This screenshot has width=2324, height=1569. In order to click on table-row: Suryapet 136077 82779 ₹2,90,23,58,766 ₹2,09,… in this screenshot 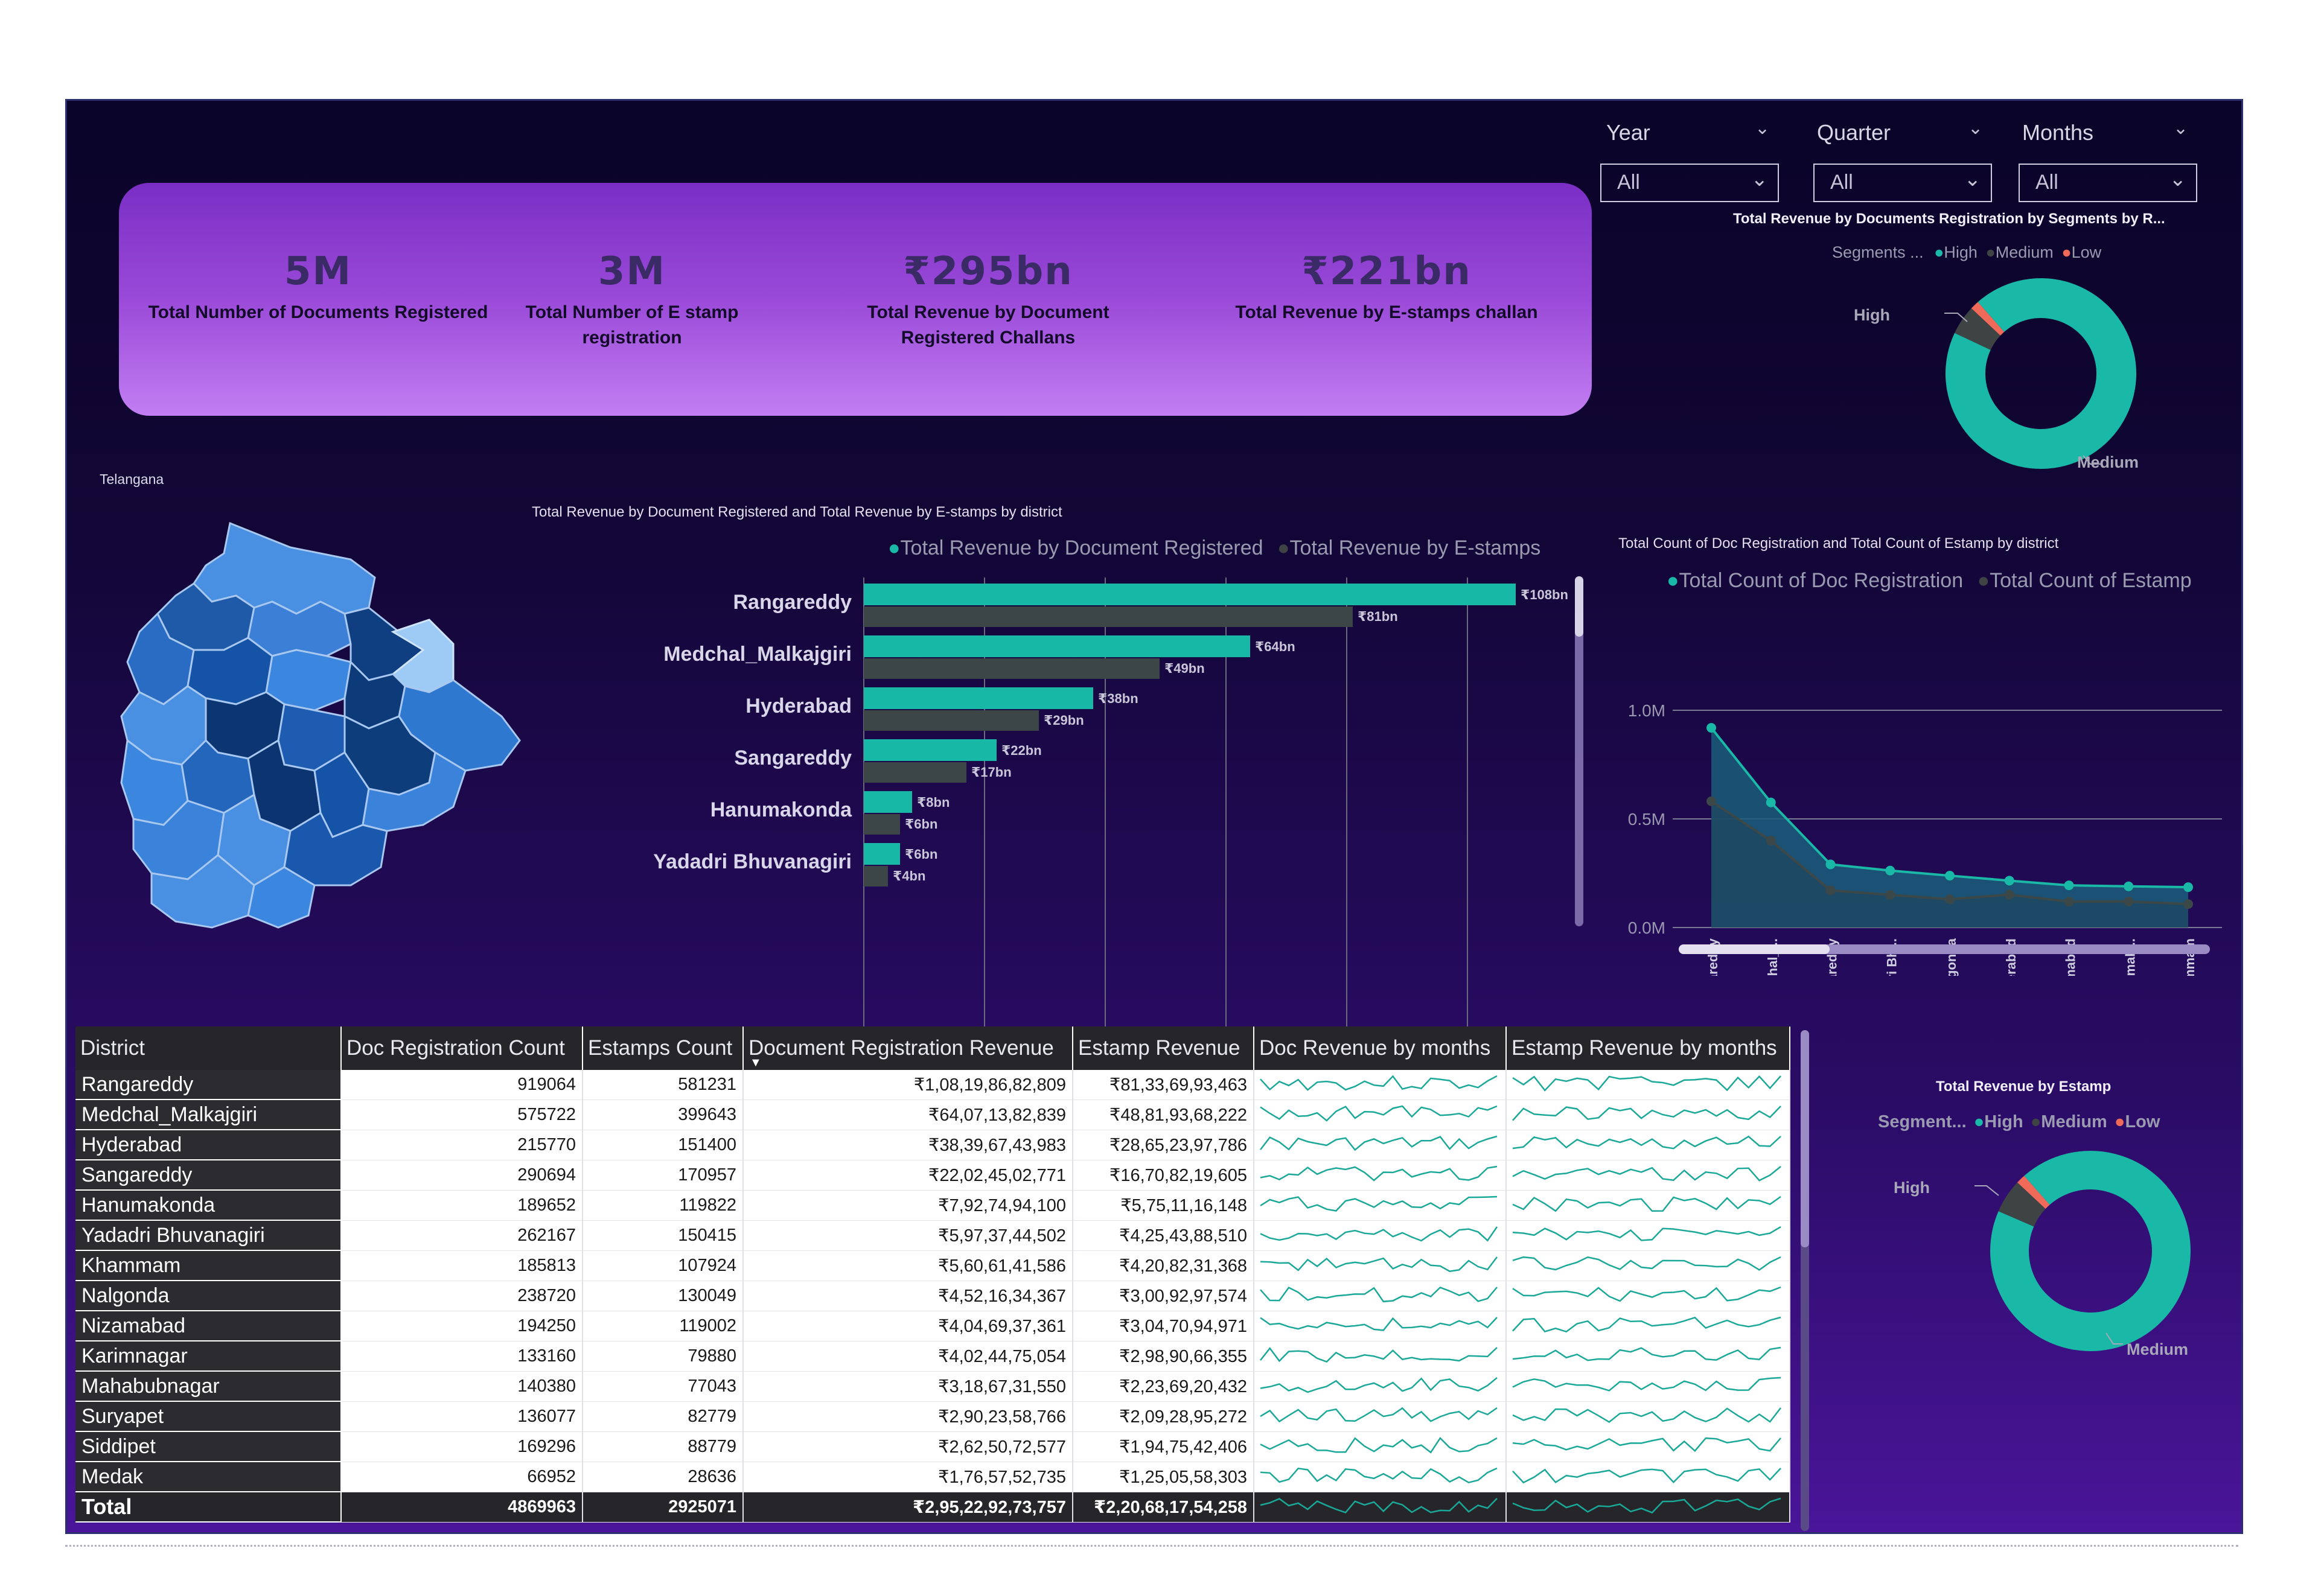, I will do `click(932, 1417)`.